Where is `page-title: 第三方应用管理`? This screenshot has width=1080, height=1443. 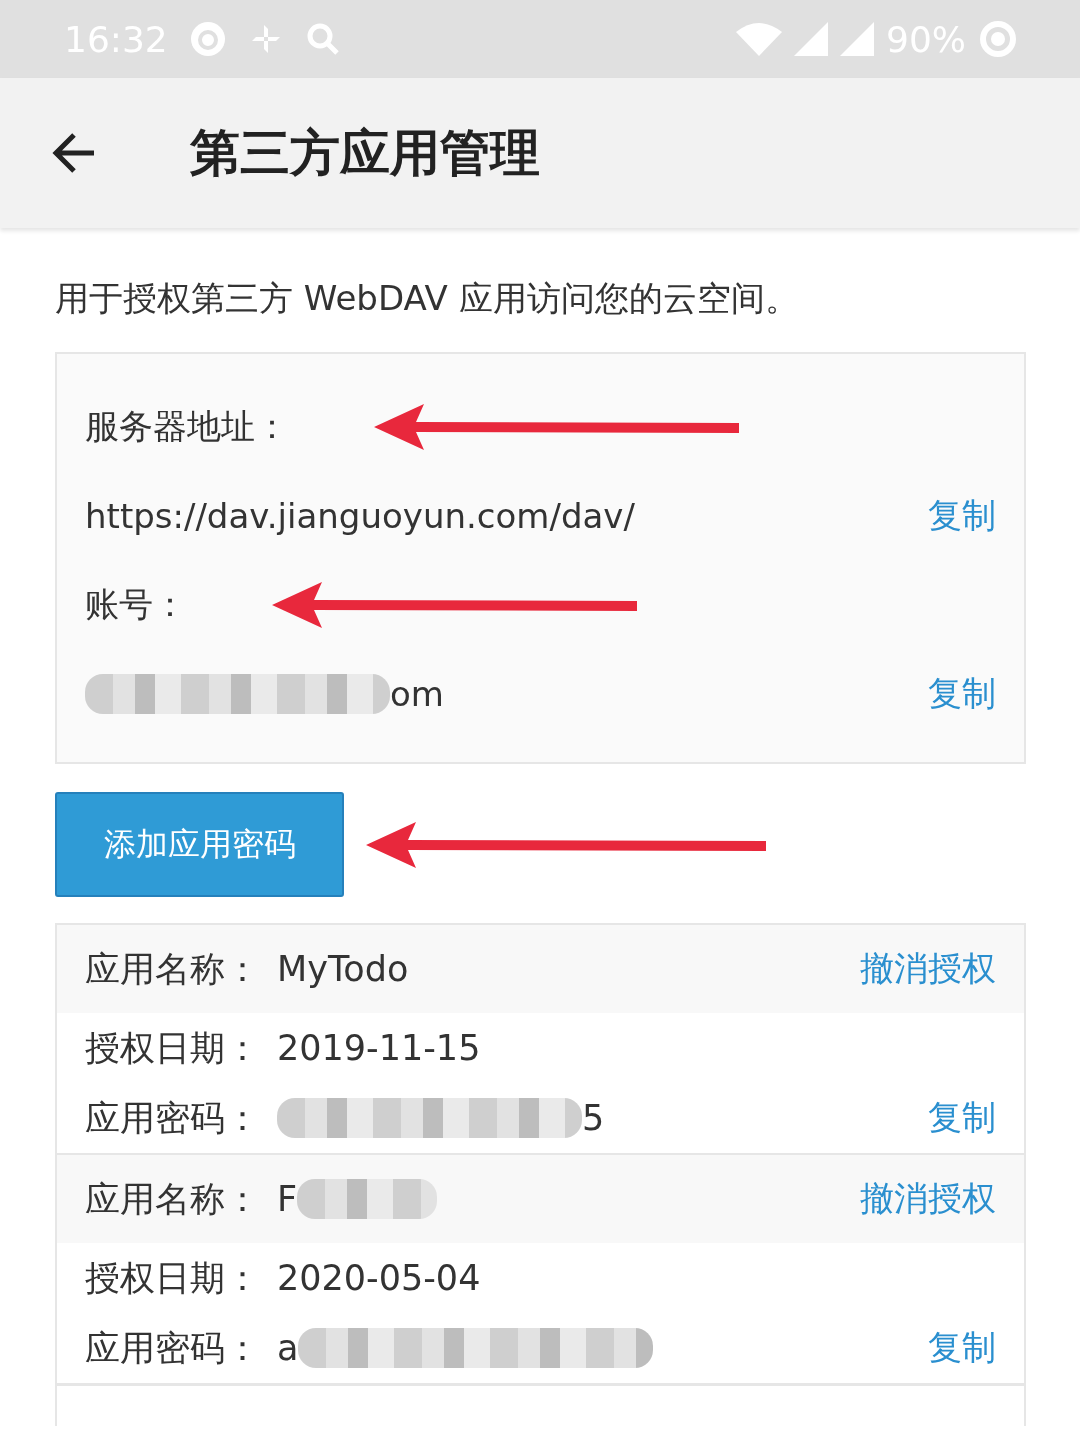
page-title: 第三方应用管理 is located at coordinates (365, 153).